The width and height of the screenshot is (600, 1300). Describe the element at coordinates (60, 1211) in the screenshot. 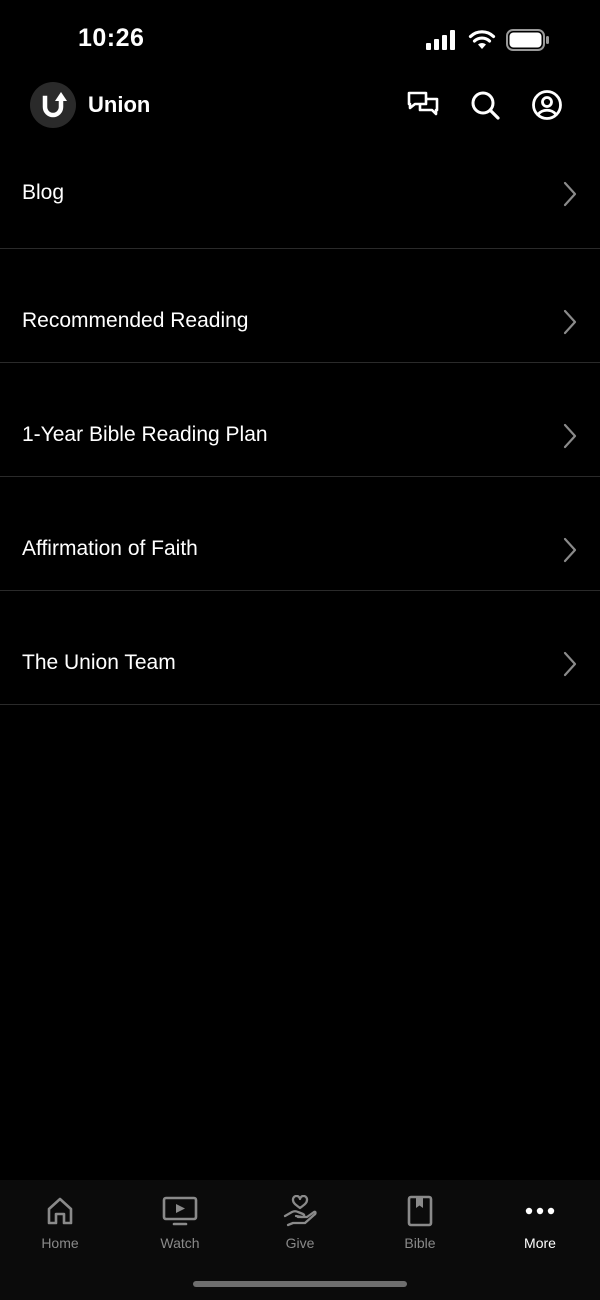

I see `home-icon` at that location.